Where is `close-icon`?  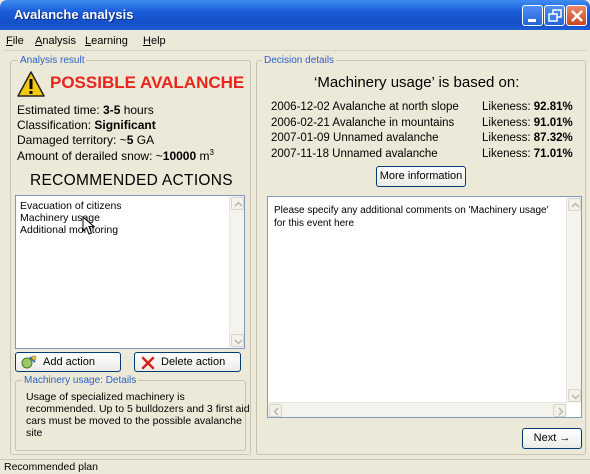
close-icon is located at coordinates (577, 16).